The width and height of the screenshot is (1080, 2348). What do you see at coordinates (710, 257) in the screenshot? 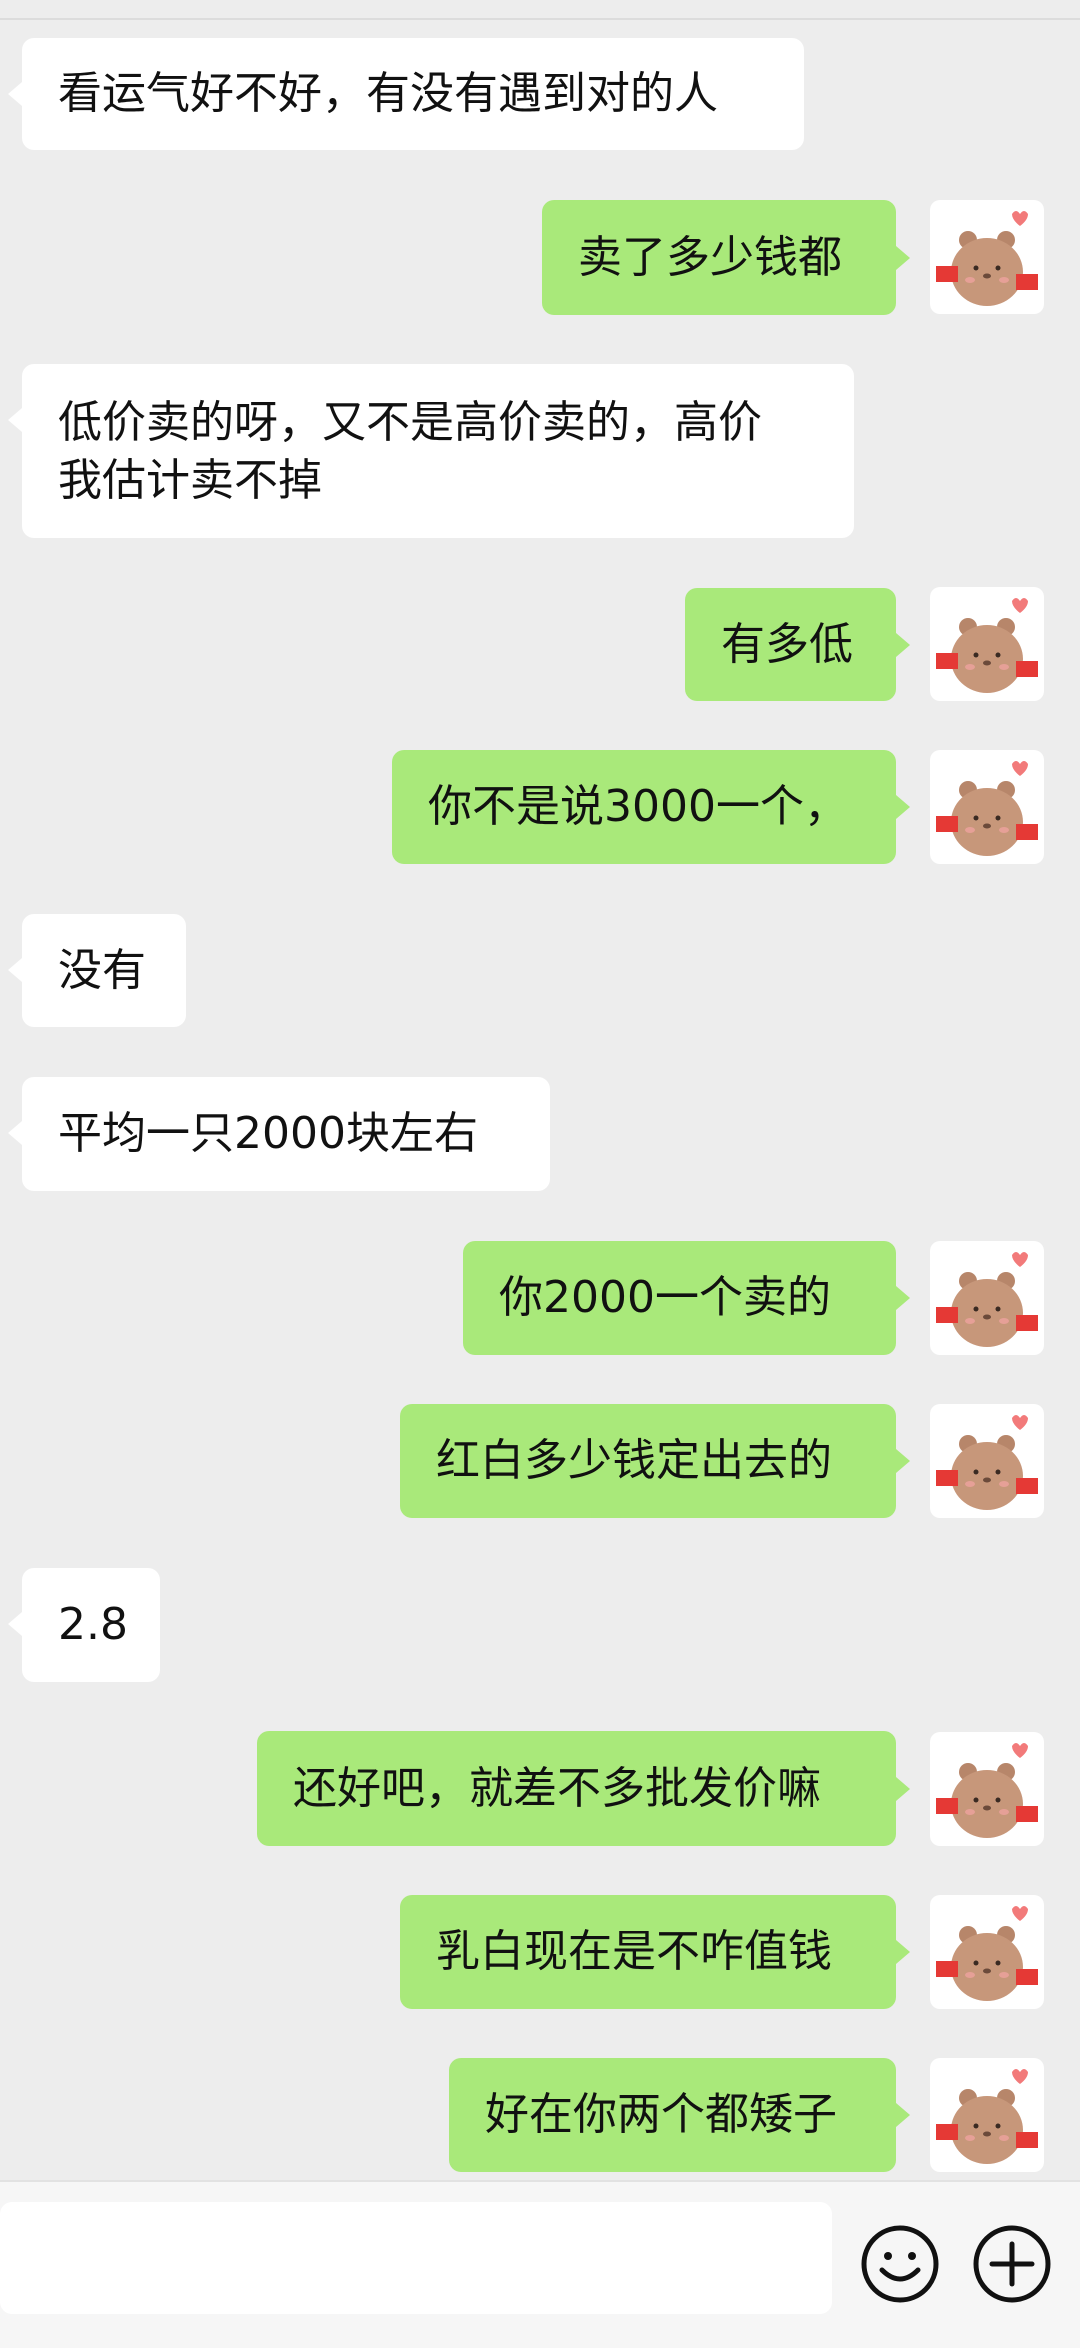
I see `message-text: 卖了多少钱都` at bounding box center [710, 257].